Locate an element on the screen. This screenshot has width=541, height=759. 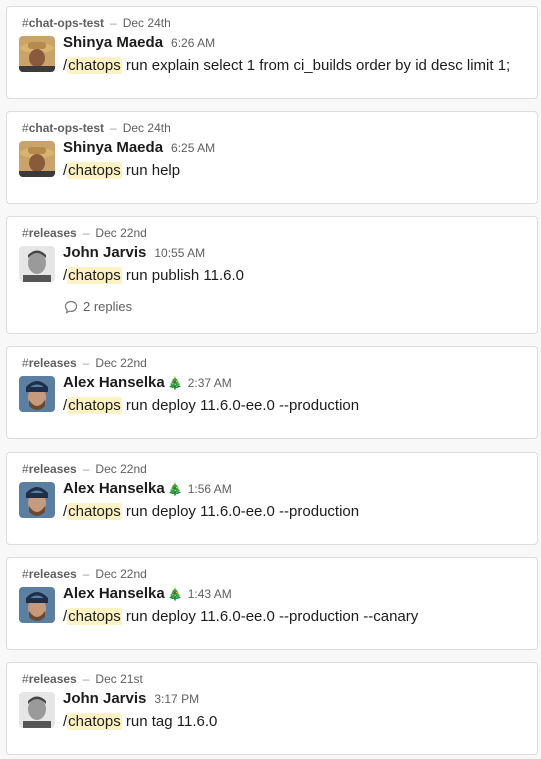
result-meta: #releases – Dec 21st is located at coordinates (82, 679).